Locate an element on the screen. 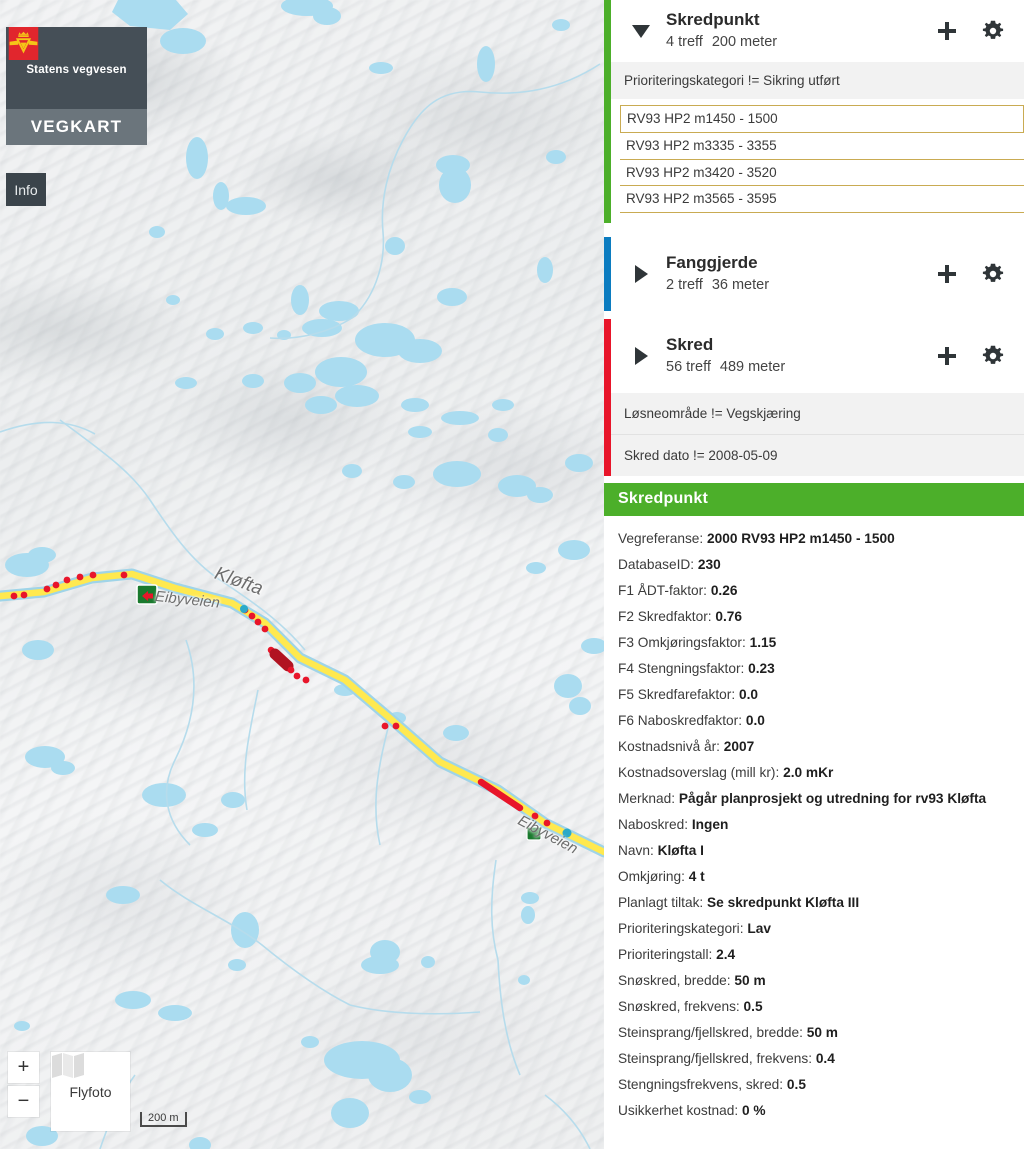  brand-app-name-bar: VEGKART is located at coordinates (76, 127).